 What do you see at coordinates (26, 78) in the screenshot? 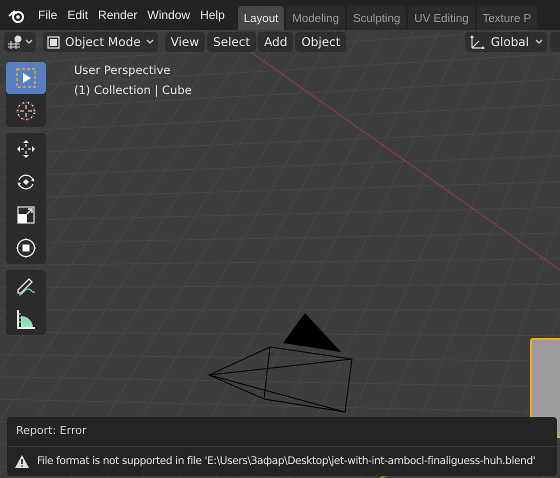
I see `select-box-icon` at bounding box center [26, 78].